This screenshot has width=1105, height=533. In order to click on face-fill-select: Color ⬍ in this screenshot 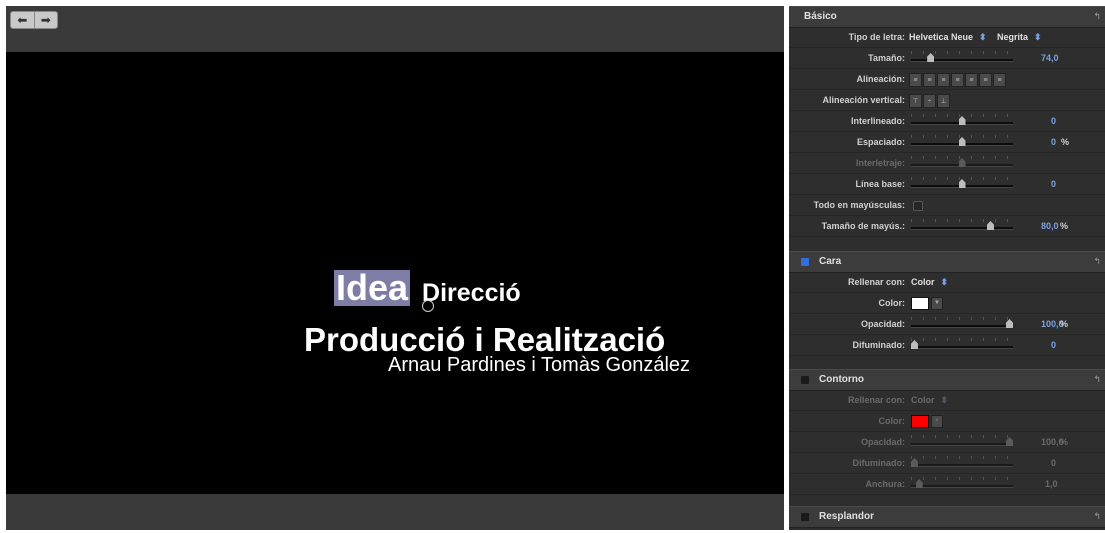, I will do `click(929, 282)`.